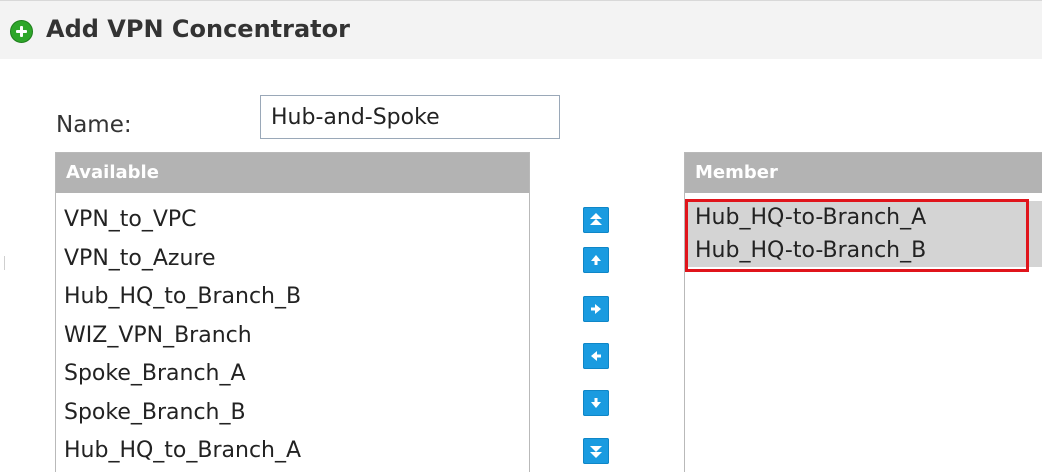  What do you see at coordinates (863, 250) in the screenshot?
I see `member-list-item: Hub_HQ-to-Branch_B` at bounding box center [863, 250].